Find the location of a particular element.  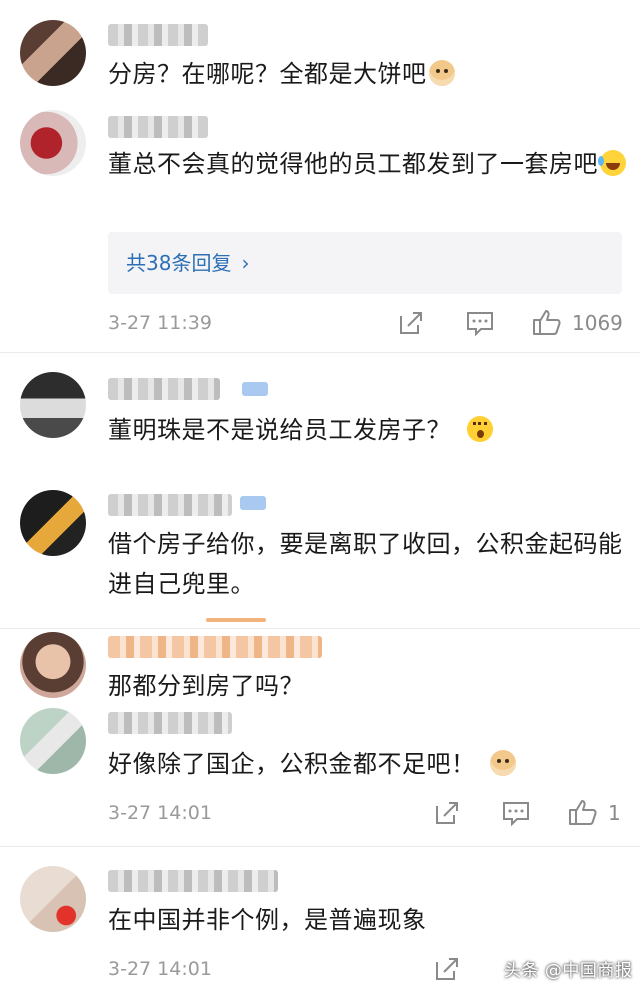

comment-text: 在中国并非个例，是普遍现象 is located at coordinates (267, 920).